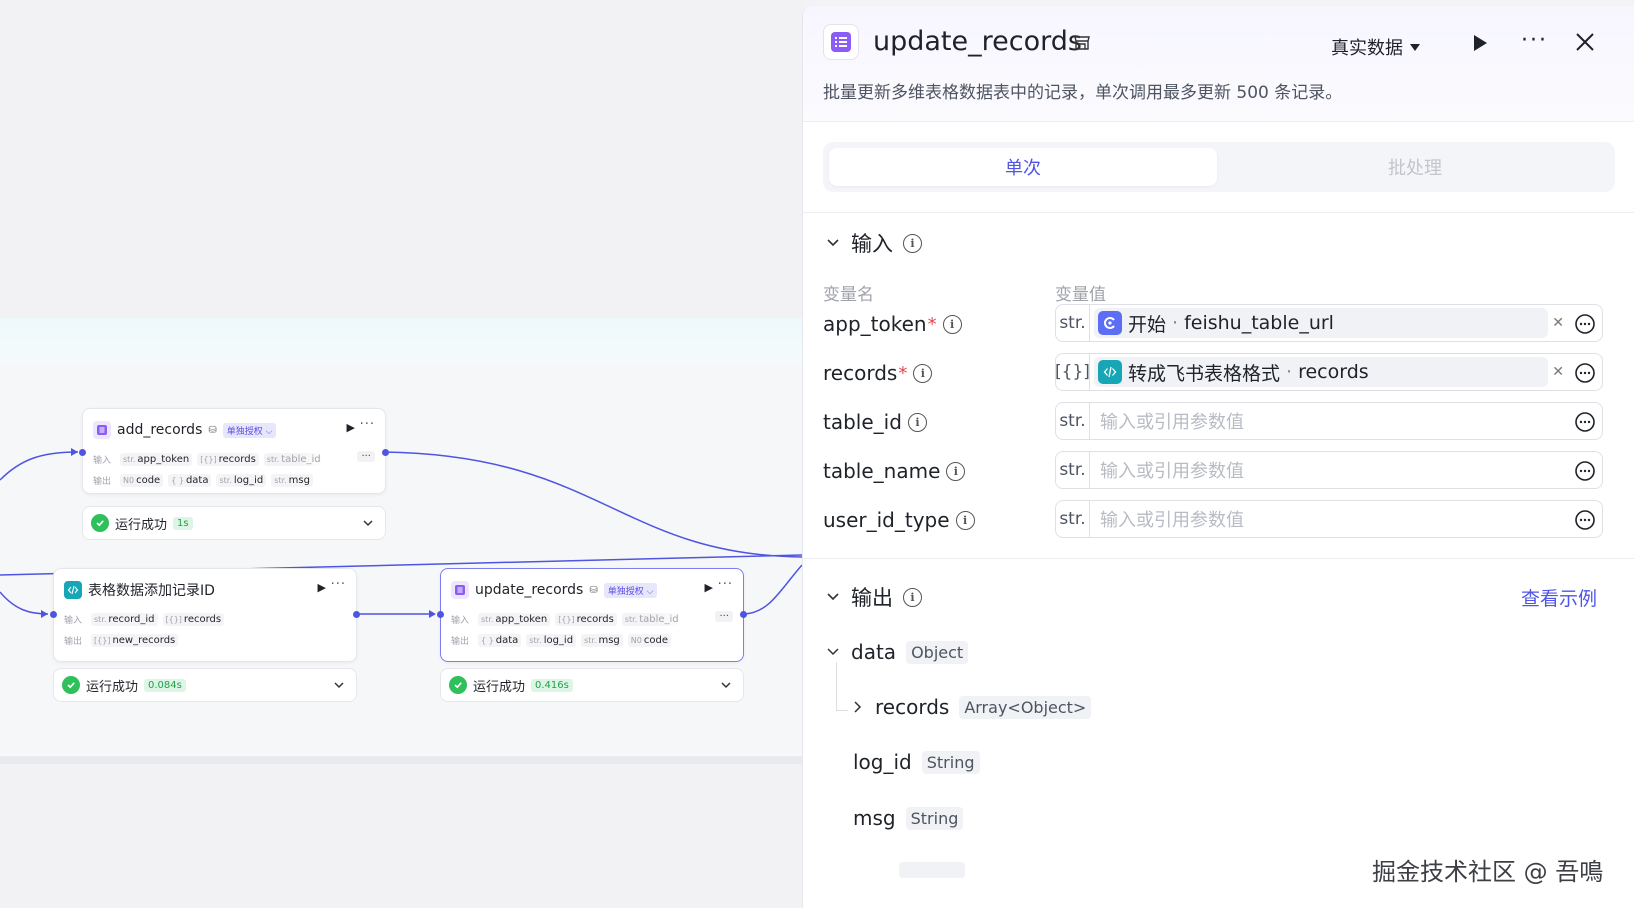  I want to click on param-field-table-id: str. 输入或引用参数值, so click(1329, 421).